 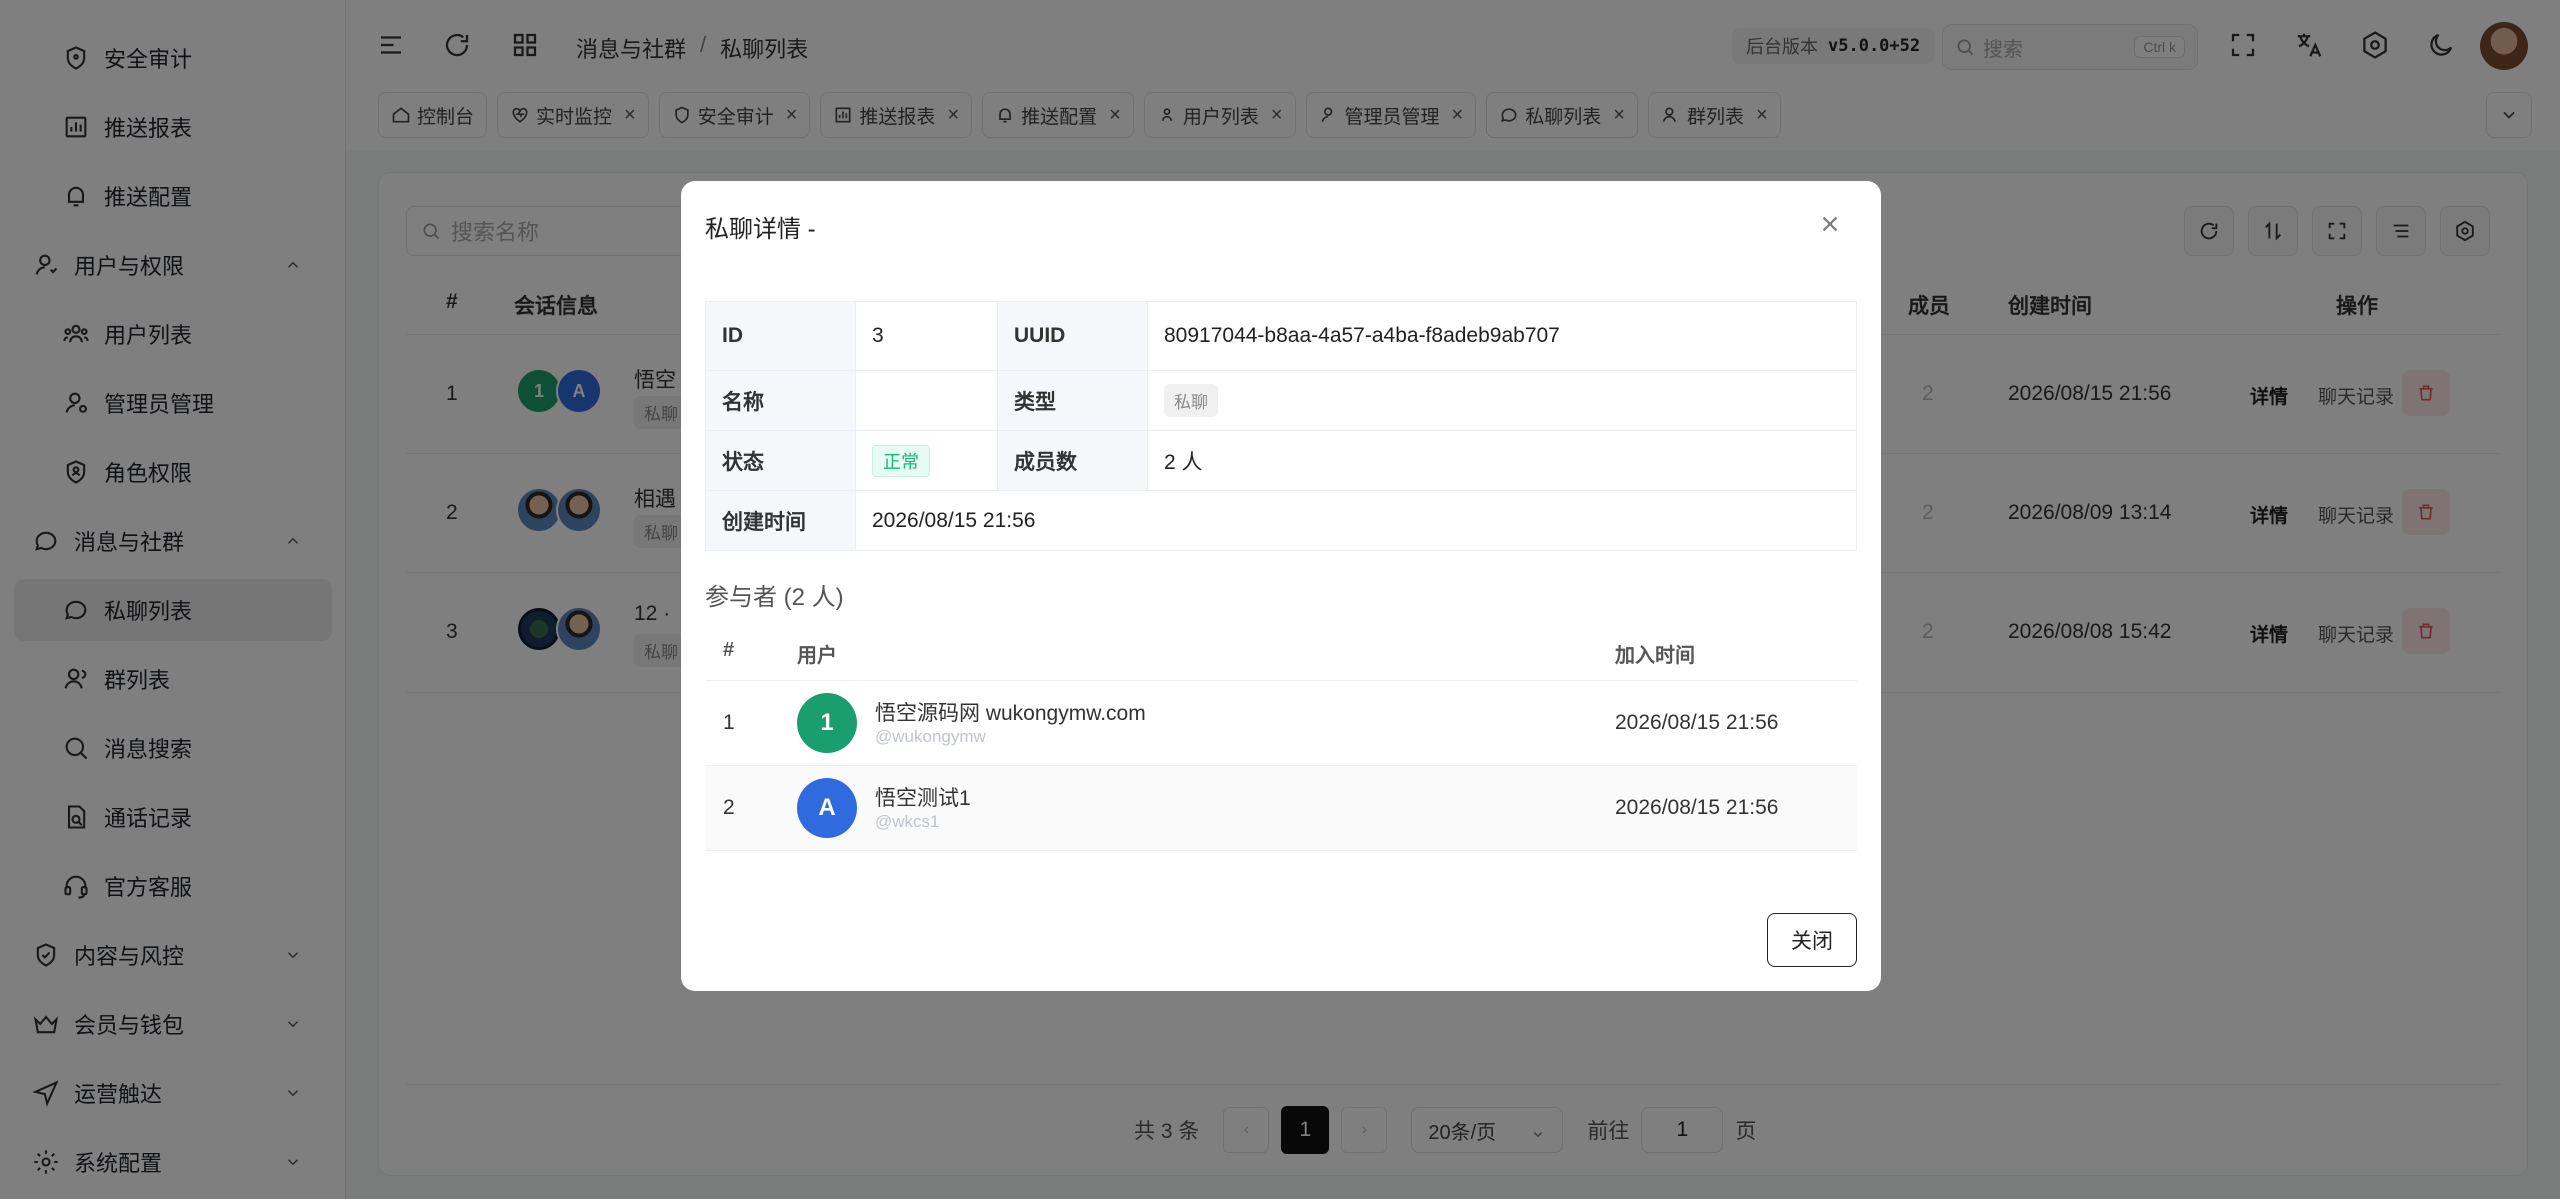 What do you see at coordinates (1281, 808) in the screenshot?
I see `participant-row: 2 A 悟空测试1 @wkcs1 2026/08/15 21:56` at bounding box center [1281, 808].